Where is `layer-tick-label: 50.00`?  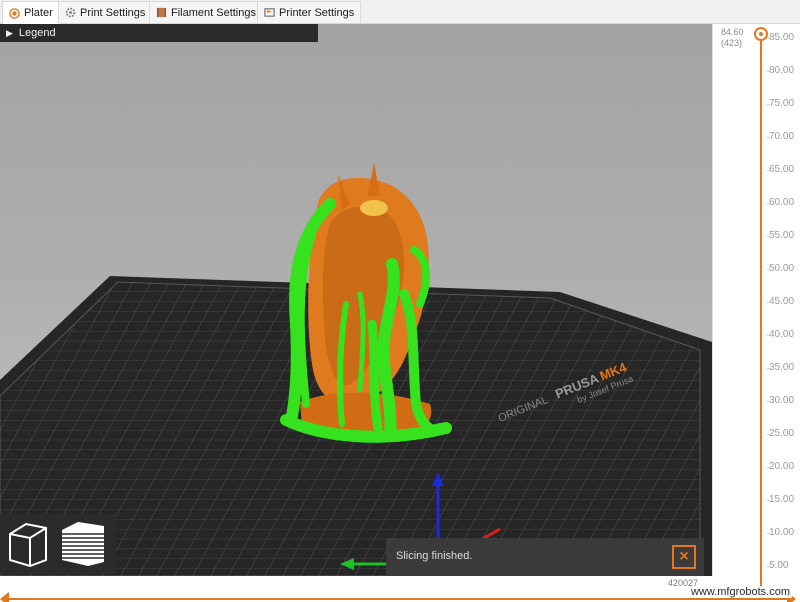 layer-tick-label: 50.00 is located at coordinates (782, 268).